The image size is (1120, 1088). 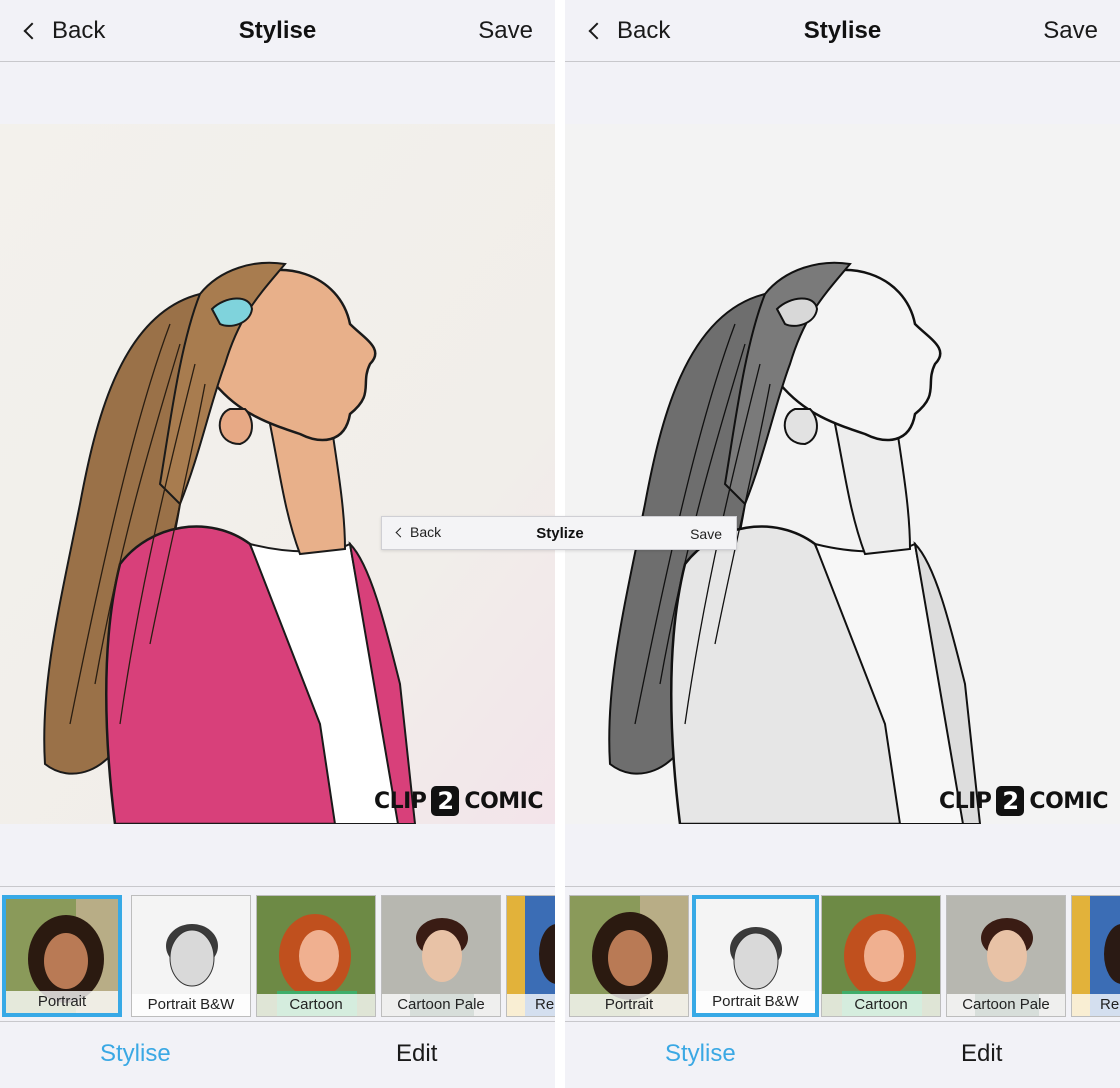 I want to click on inset-back-button: Back, so click(x=417, y=532).